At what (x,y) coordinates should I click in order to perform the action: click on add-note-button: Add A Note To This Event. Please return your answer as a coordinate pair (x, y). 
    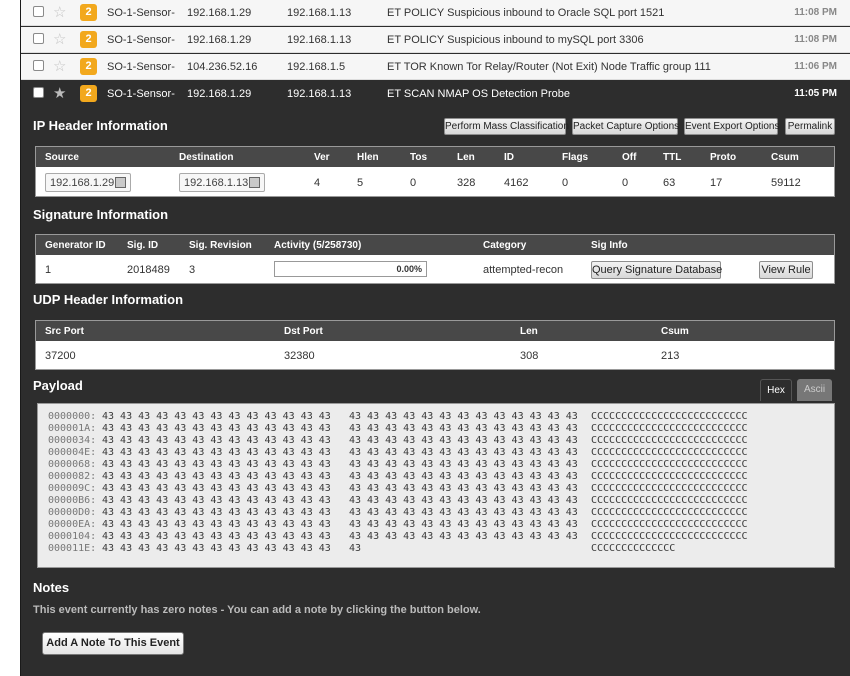
    Looking at the image, I should click on (113, 643).